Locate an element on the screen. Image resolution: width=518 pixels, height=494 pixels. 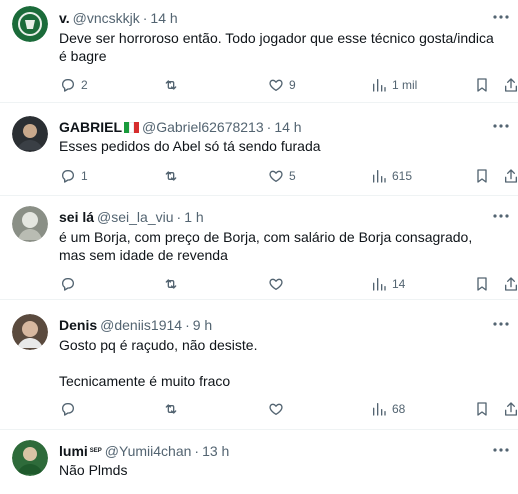
views-count: 14 is located at coordinates (399, 284).